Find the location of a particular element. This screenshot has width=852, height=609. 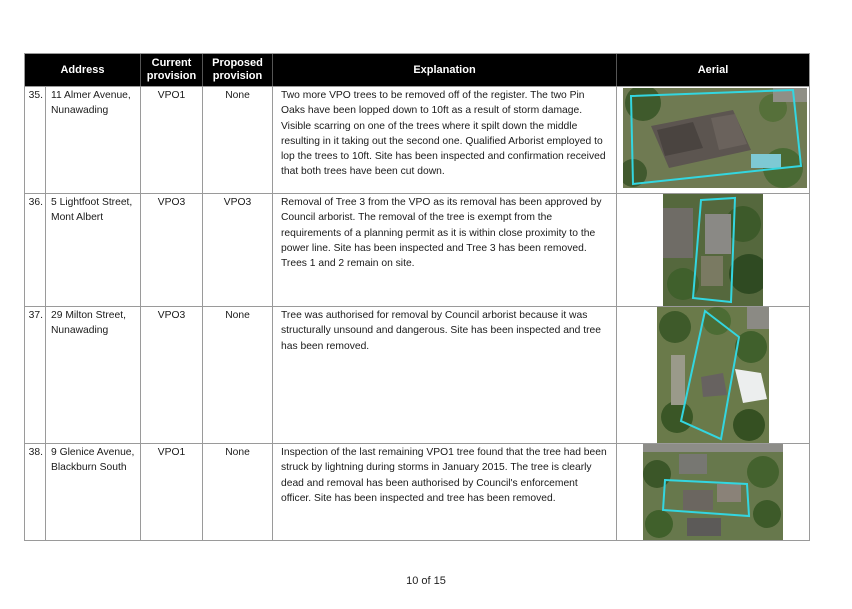

row-address: 9 Glenice Avenue, Blackburn South is located at coordinates (93, 492).